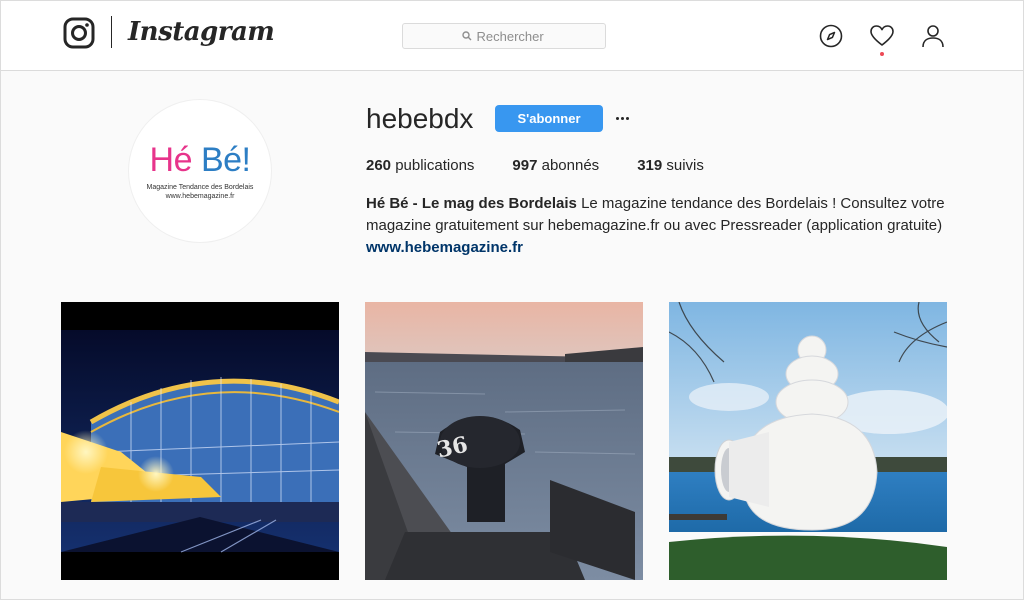  Describe the element at coordinates (511, 36) in the screenshot. I see `search-input` at that location.